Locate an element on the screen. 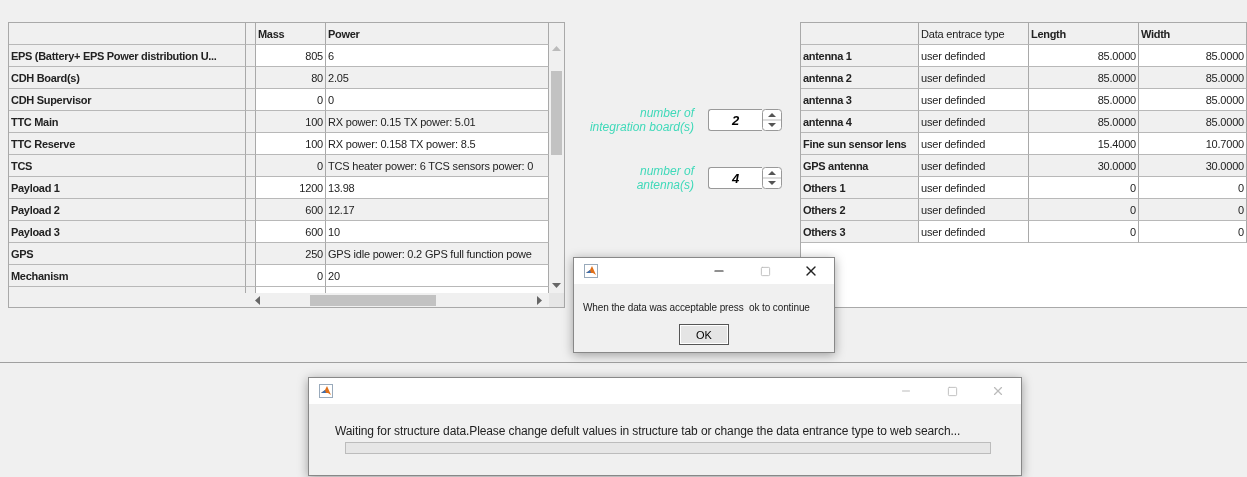 The width and height of the screenshot is (1247, 477). table-cell: GPS idle power: 0.2 GPS full function powe is located at coordinates (437, 254).